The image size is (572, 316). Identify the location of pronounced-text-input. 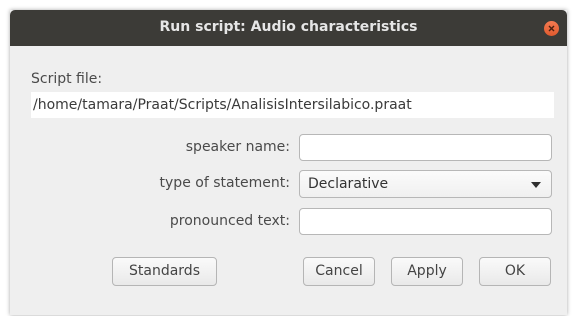
(425, 221).